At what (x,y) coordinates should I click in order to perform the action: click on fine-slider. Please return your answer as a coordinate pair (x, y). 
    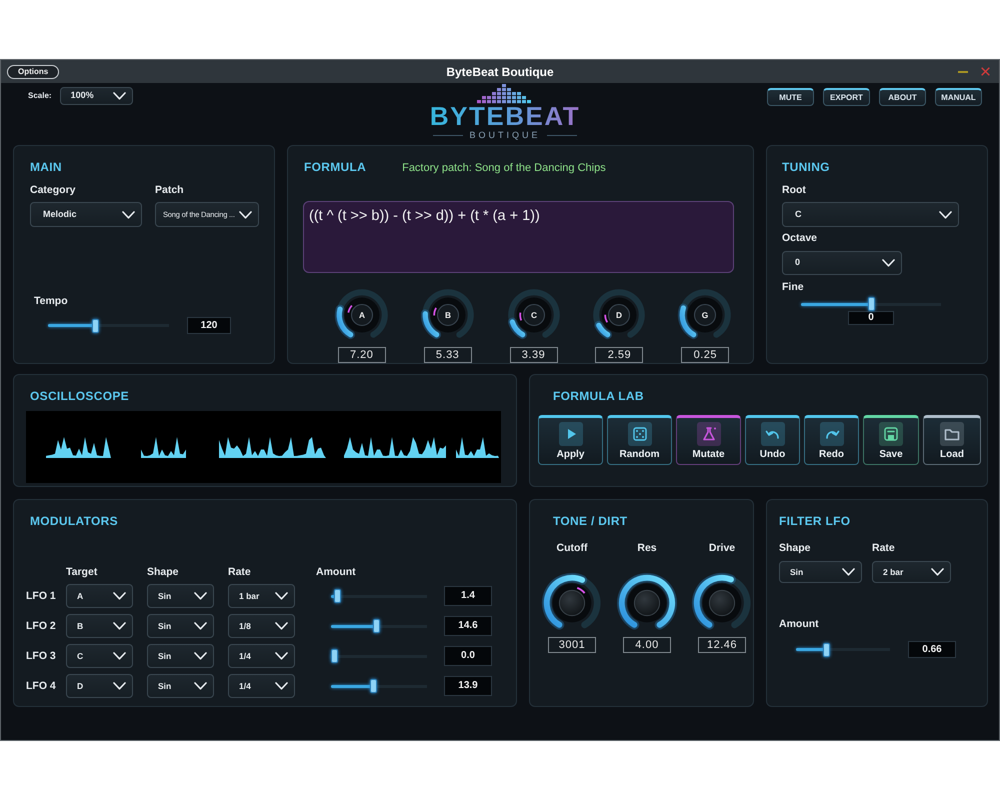
    Looking at the image, I should click on (871, 304).